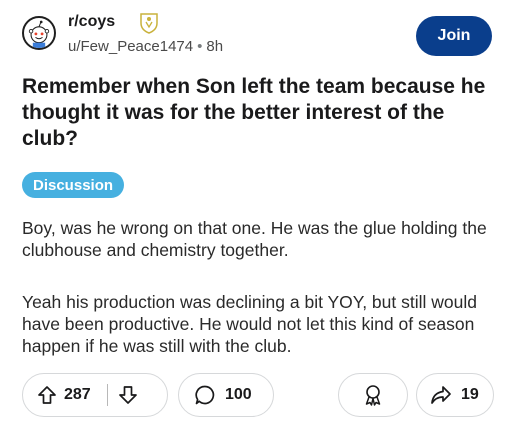 The height and width of the screenshot is (425, 512). I want to click on post-actions: 287 100 19, so click(258, 396).